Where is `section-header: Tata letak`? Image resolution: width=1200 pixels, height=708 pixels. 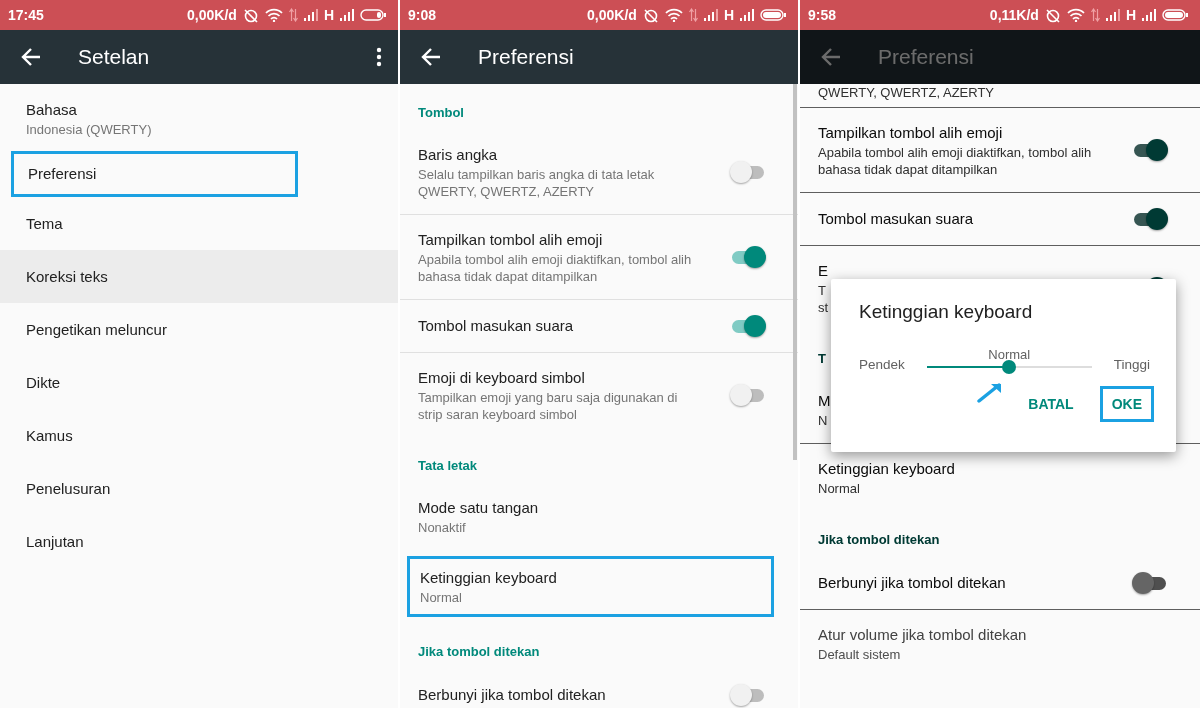 section-header: Tata letak is located at coordinates (447, 466).